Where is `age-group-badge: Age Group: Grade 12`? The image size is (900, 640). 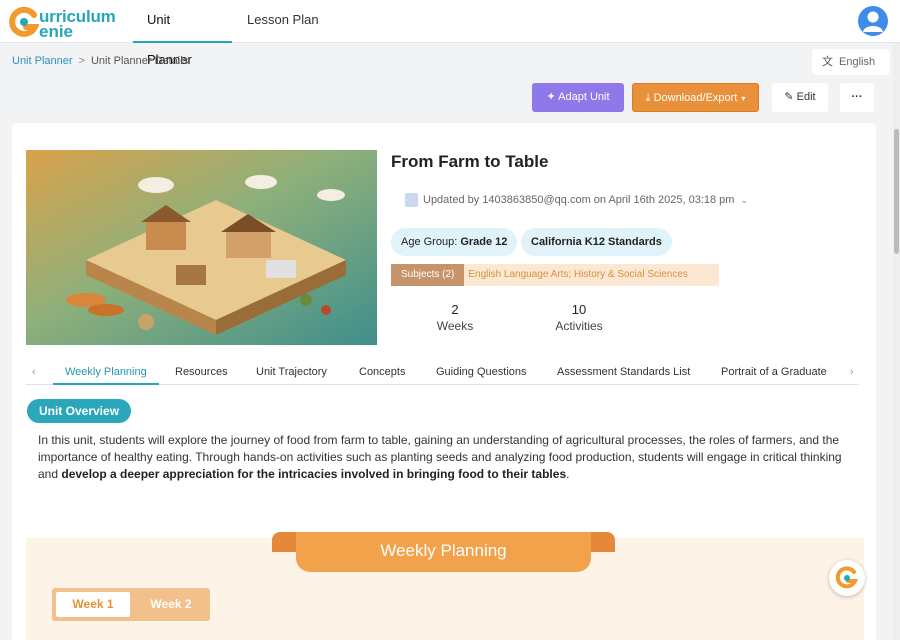 age-group-badge: Age Group: Grade 12 is located at coordinates (454, 242).